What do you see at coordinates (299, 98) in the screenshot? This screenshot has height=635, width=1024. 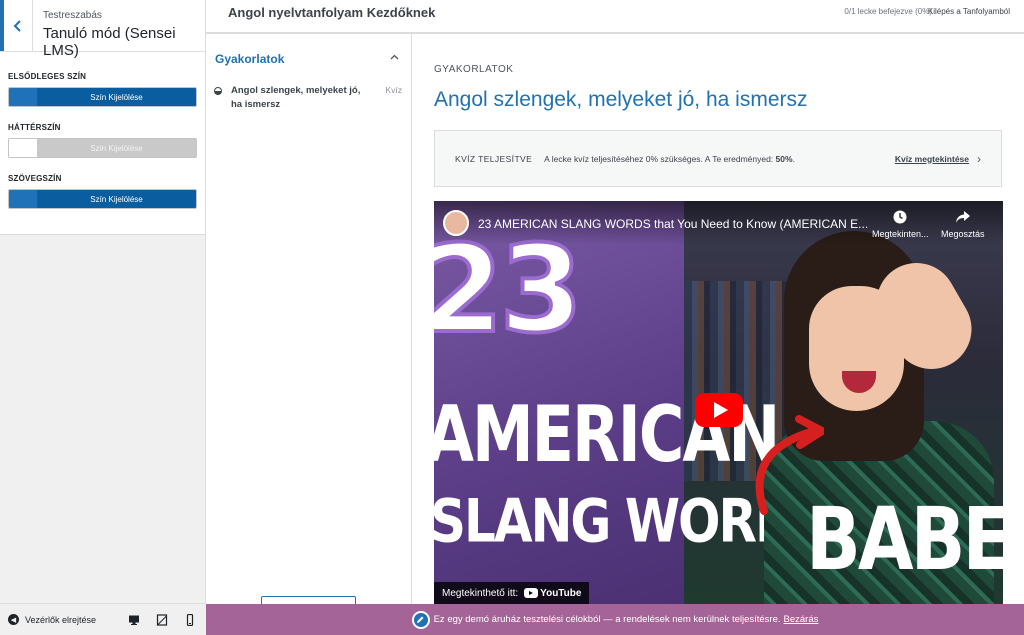 I see `lesson-link: Angol szlengek, melyeket jó, ha ismersz` at bounding box center [299, 98].